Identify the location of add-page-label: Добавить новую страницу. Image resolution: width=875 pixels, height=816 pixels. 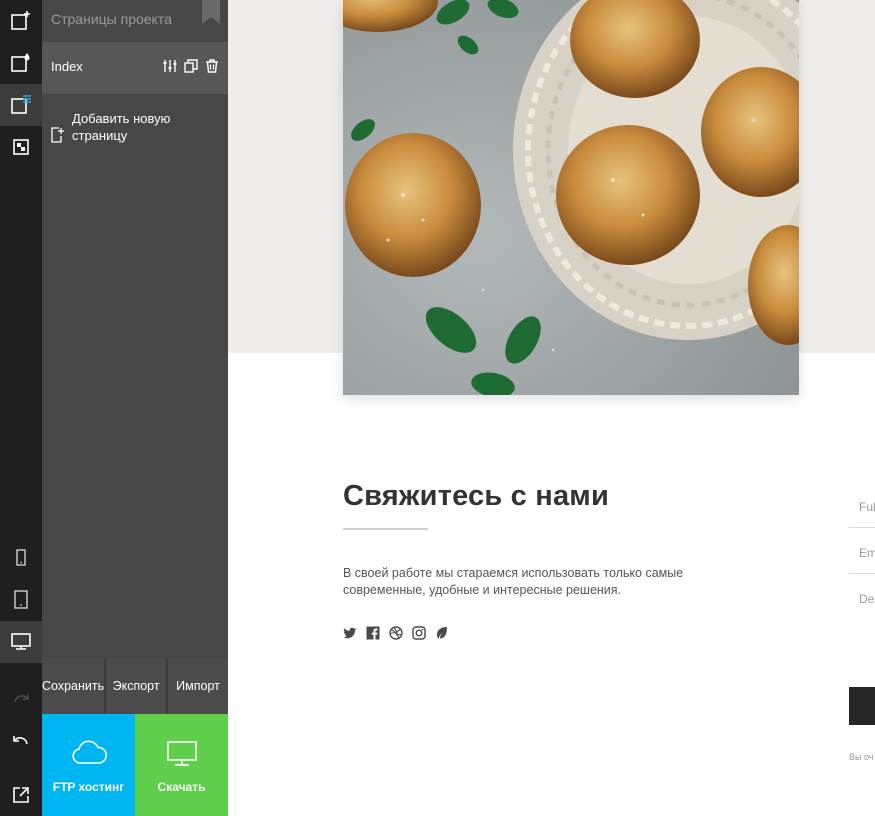
(121, 127).